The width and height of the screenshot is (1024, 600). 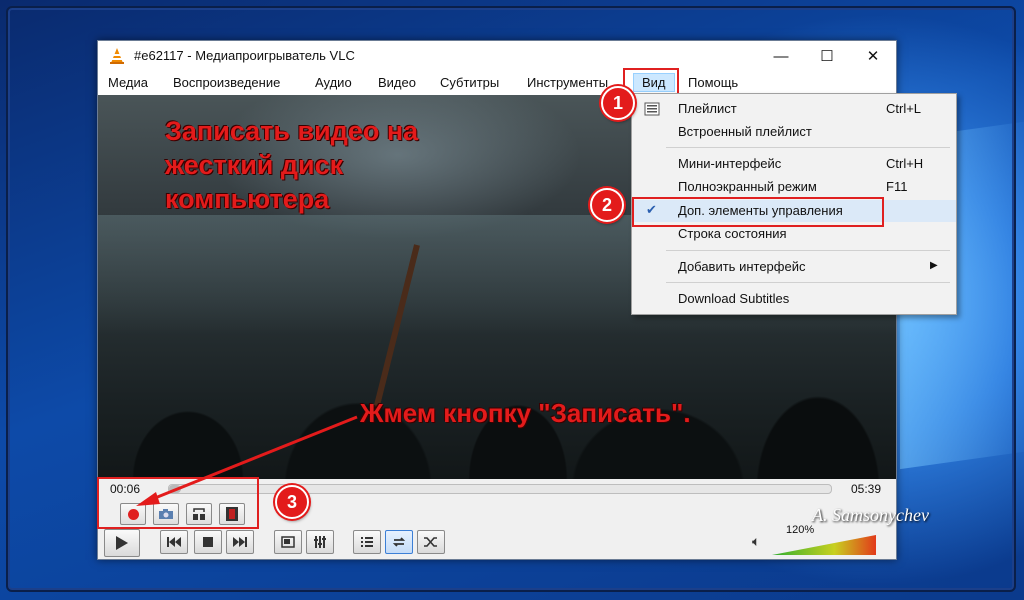 I want to click on badge-step-3: 3, so click(x=292, y=502).